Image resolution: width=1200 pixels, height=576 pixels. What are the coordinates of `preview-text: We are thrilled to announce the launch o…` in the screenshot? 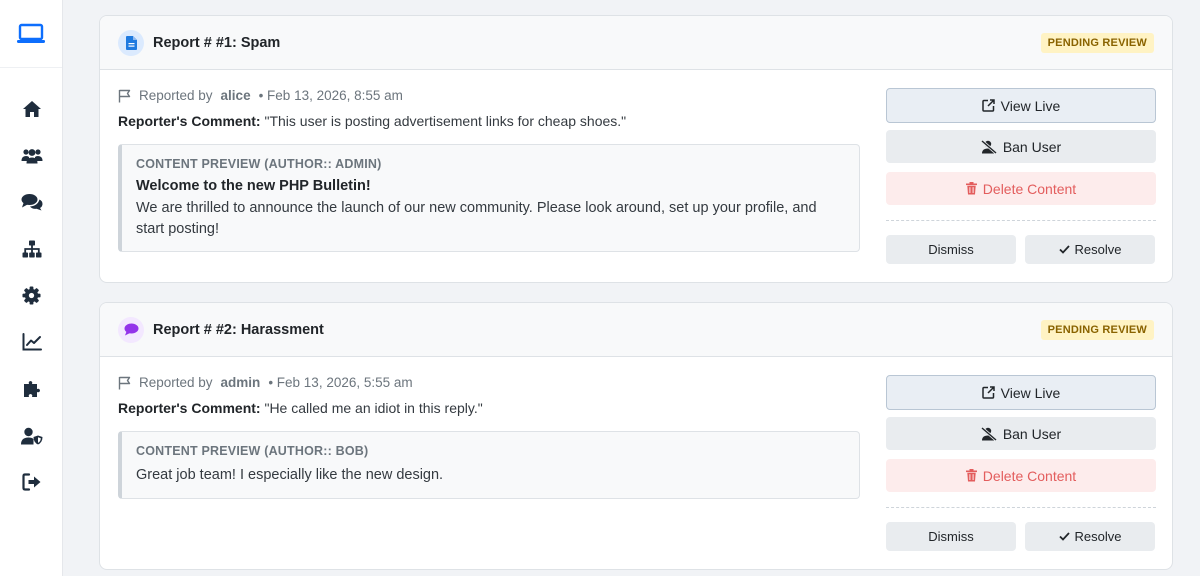 It's located at (476, 218).